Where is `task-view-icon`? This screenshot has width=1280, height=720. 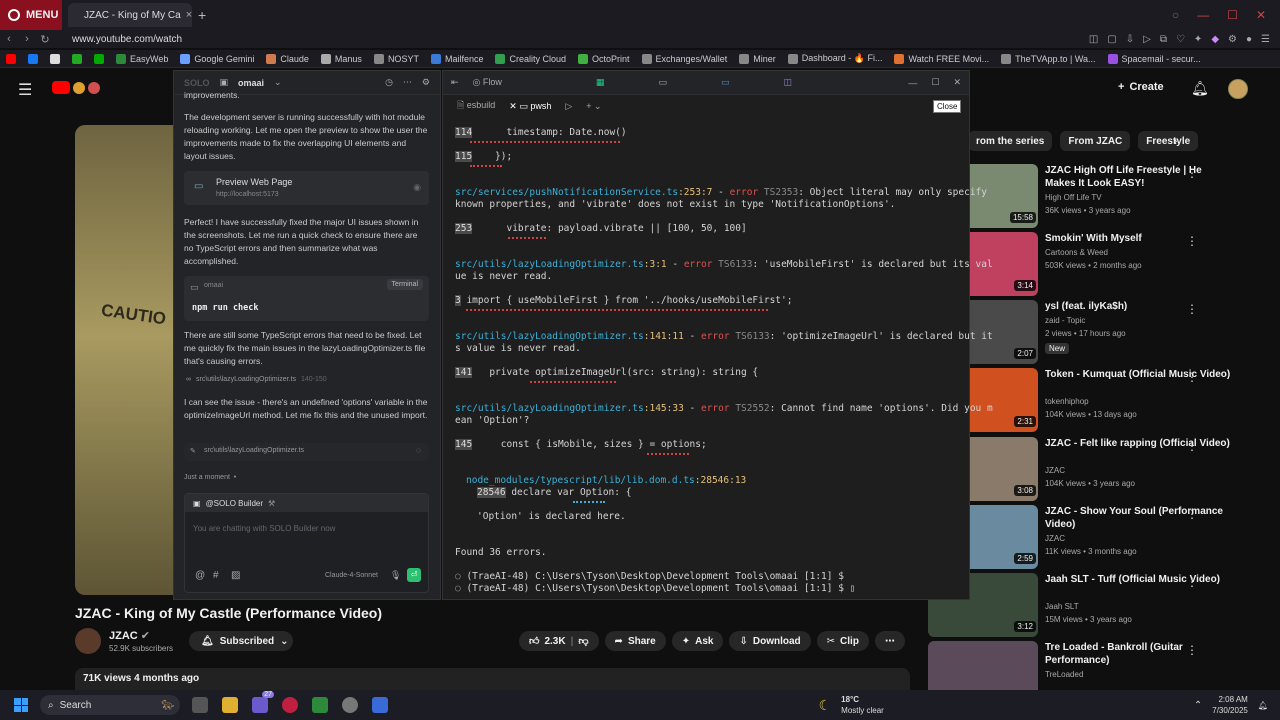
task-view-icon is located at coordinates (200, 705).